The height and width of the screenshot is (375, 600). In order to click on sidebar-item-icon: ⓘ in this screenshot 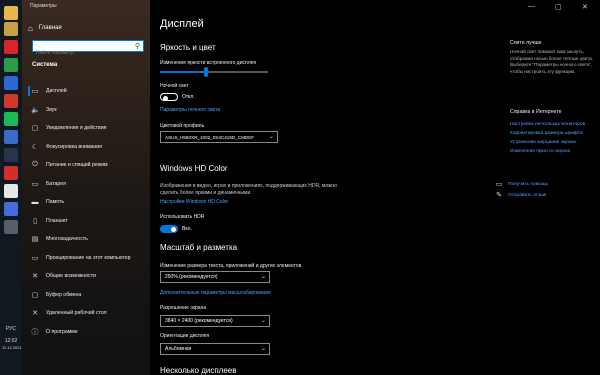, I will do `click(35, 332)`.